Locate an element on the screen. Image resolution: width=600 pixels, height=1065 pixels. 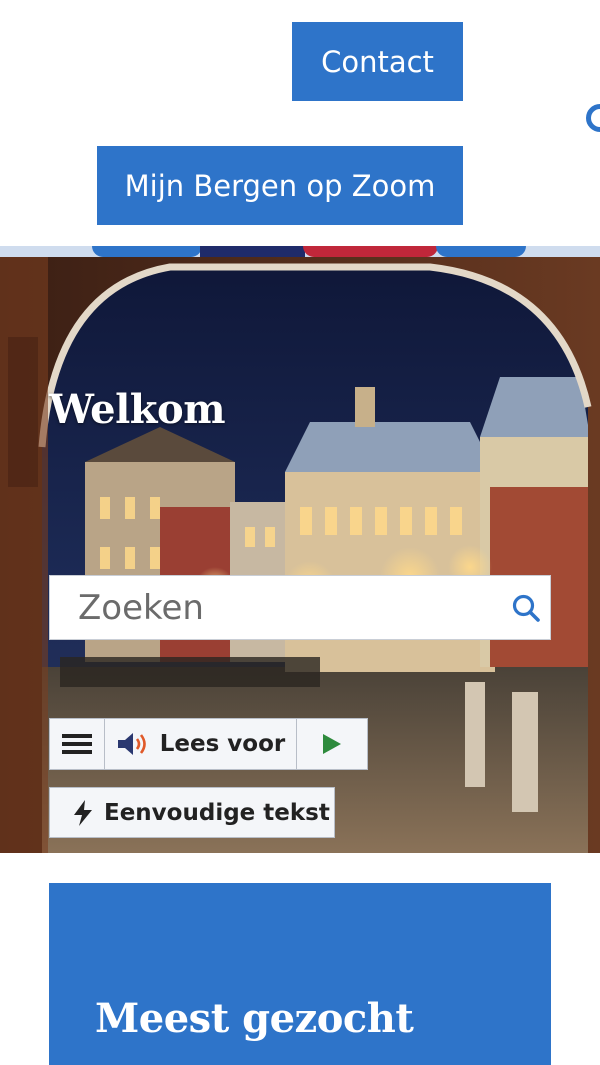
search-toggle-icon is located at coordinates (593, 118).